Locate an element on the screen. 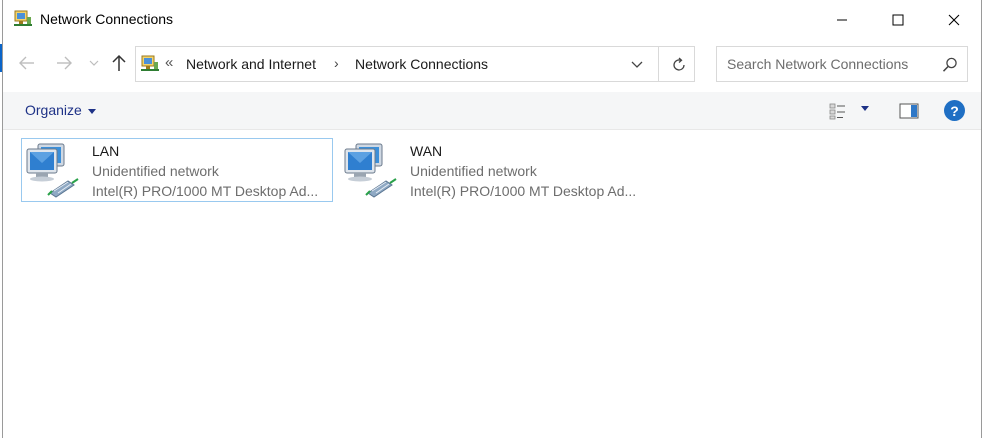  address-divider is located at coordinates (658, 64).